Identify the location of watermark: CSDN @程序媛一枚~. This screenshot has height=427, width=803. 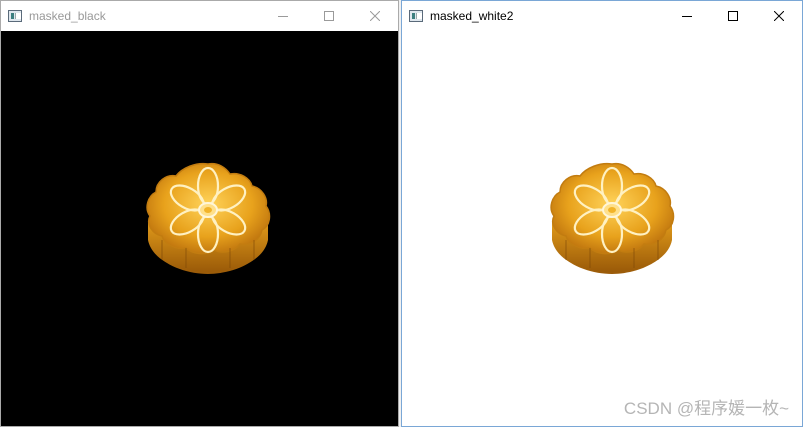
(706, 408).